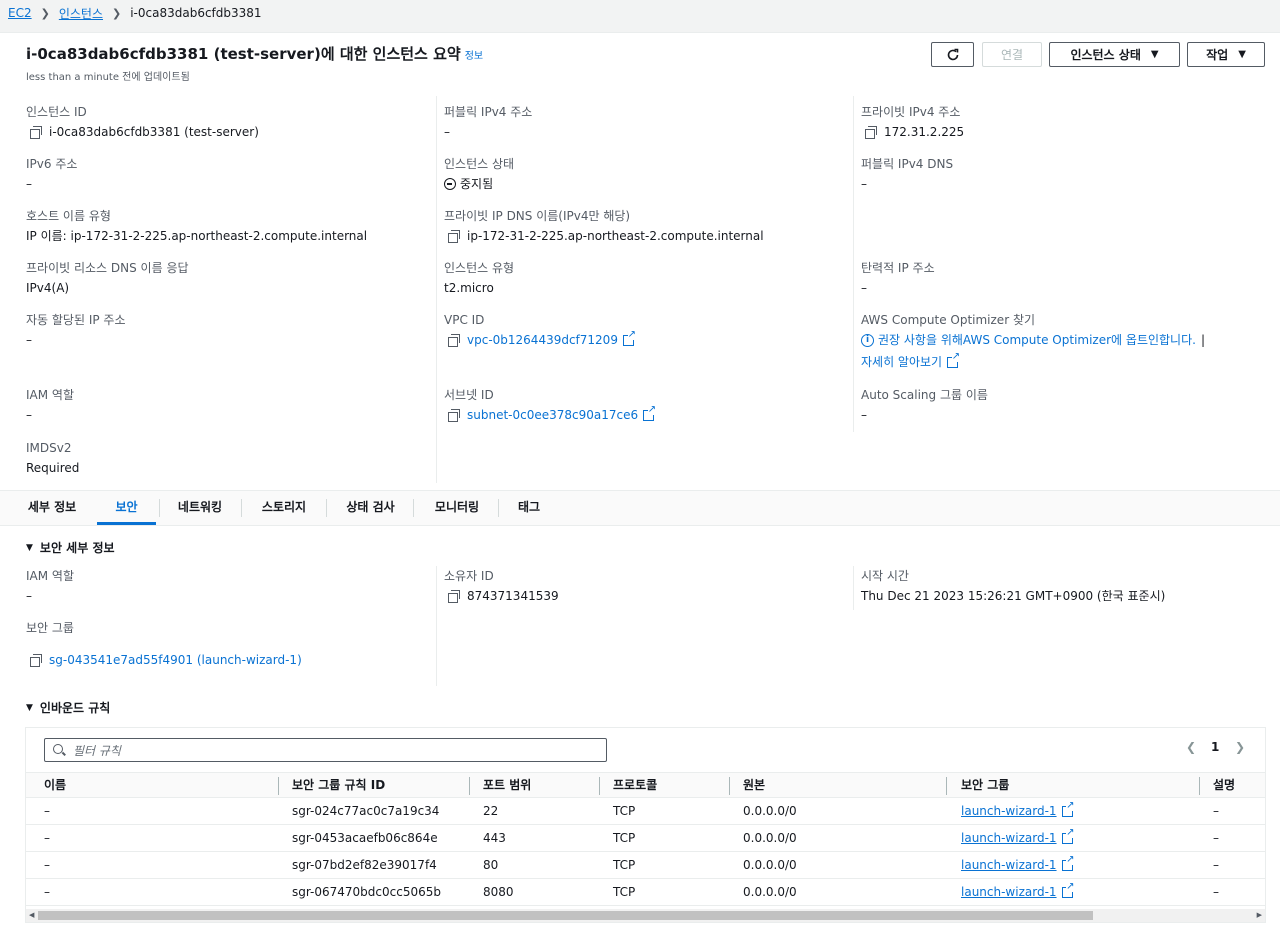 This screenshot has height=935, width=1280. What do you see at coordinates (338, 786) in the screenshot?
I see `column-header: 보안 그룹 규칙 ID` at bounding box center [338, 786].